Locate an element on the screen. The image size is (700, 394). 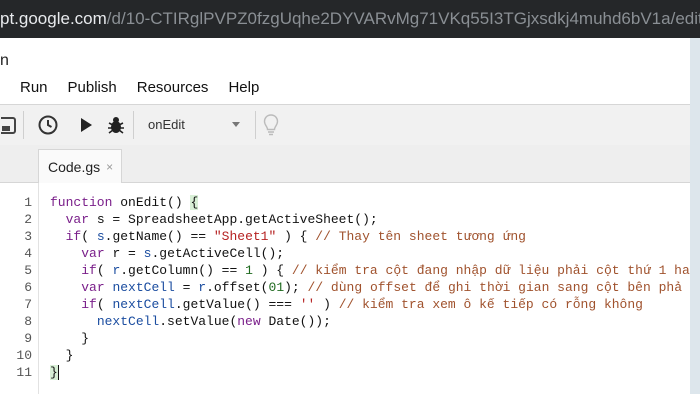
line-number: 6 is located at coordinates (28, 287).